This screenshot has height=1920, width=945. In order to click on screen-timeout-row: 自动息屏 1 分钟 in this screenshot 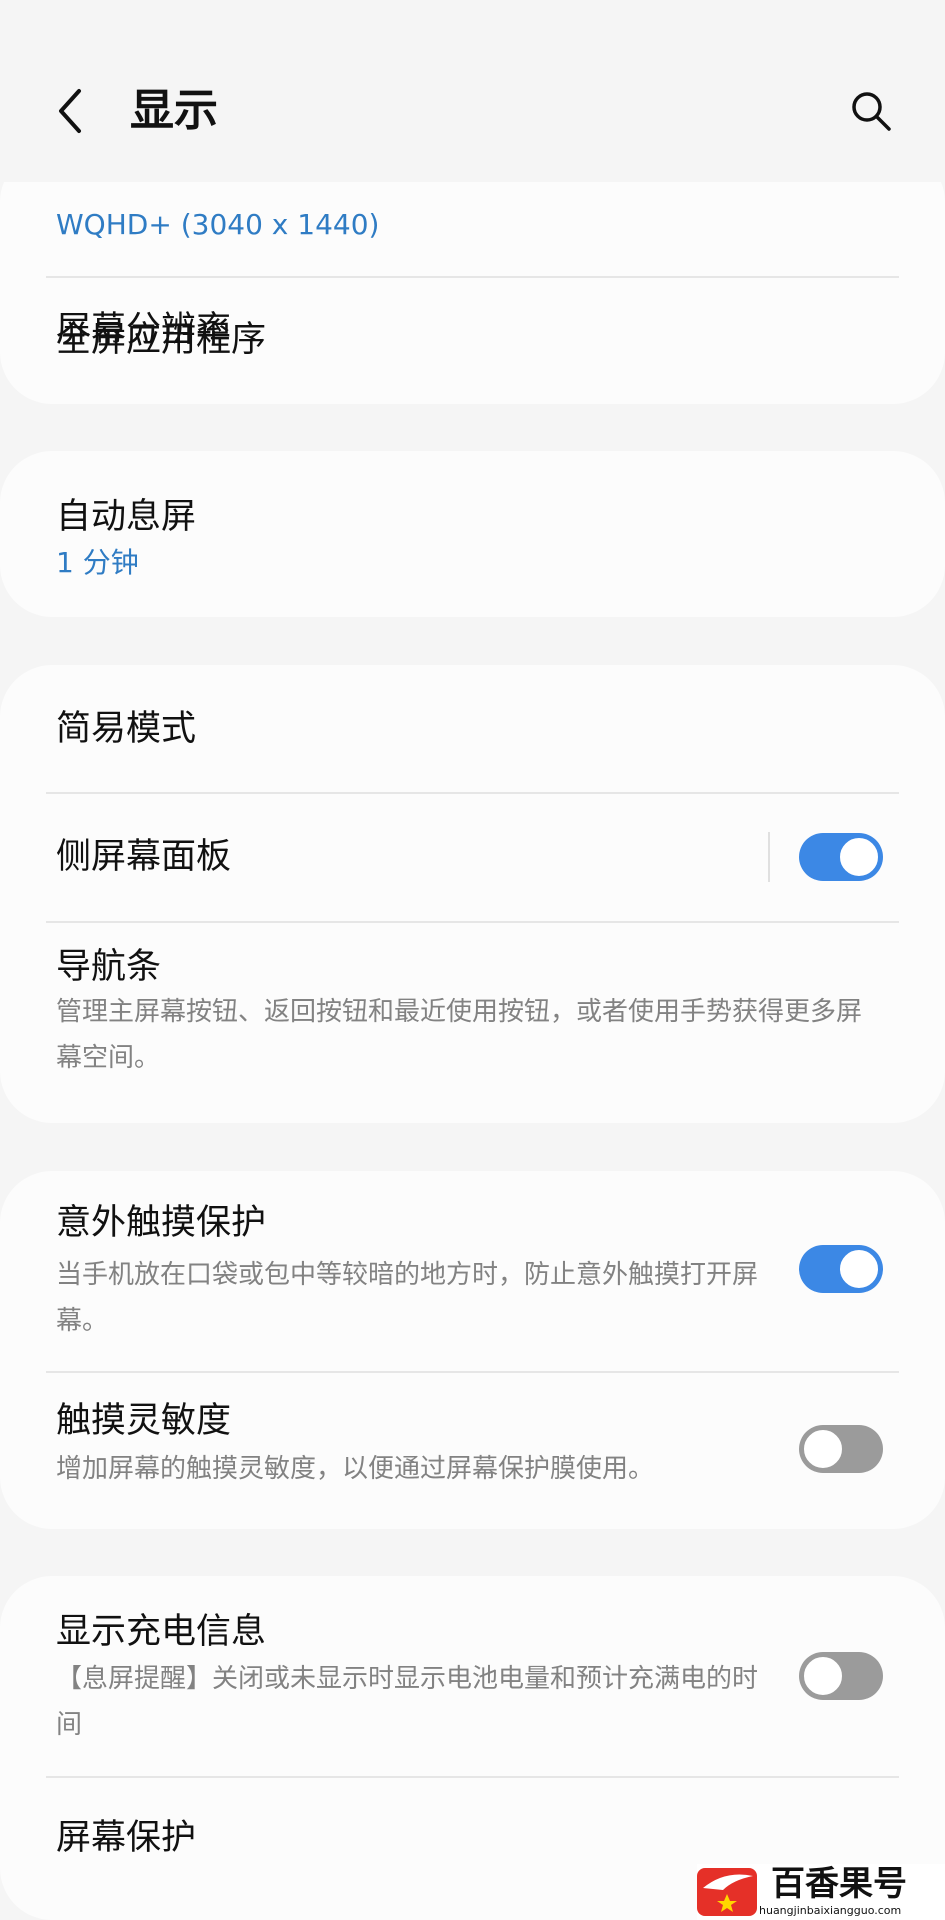, I will do `click(472, 534)`.